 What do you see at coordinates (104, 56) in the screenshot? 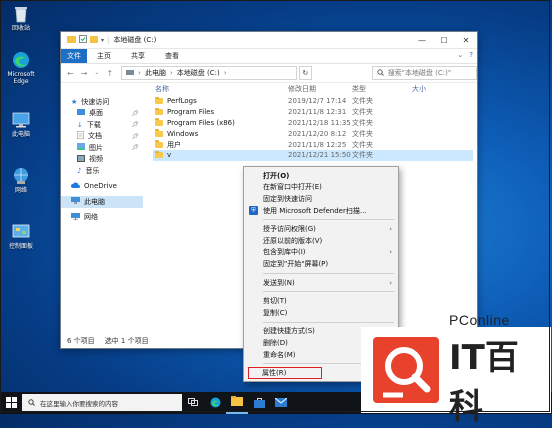
I see `tab-home: 主页` at bounding box center [104, 56].